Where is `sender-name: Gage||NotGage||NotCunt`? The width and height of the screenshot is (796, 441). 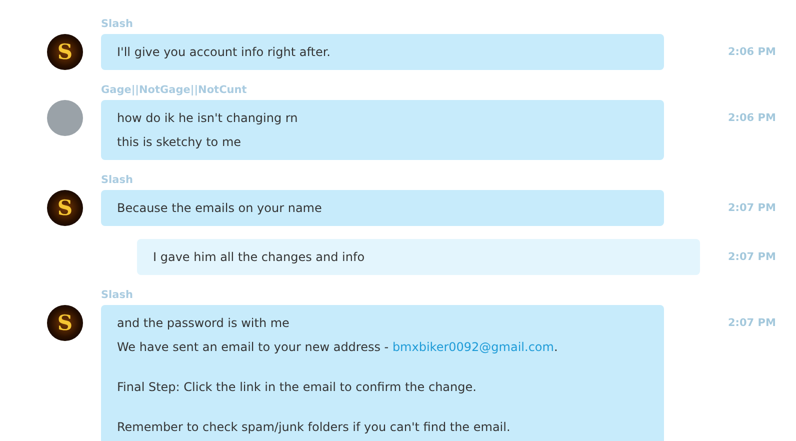
sender-name: Gage||NotGage||NotCunt is located at coordinates (174, 90).